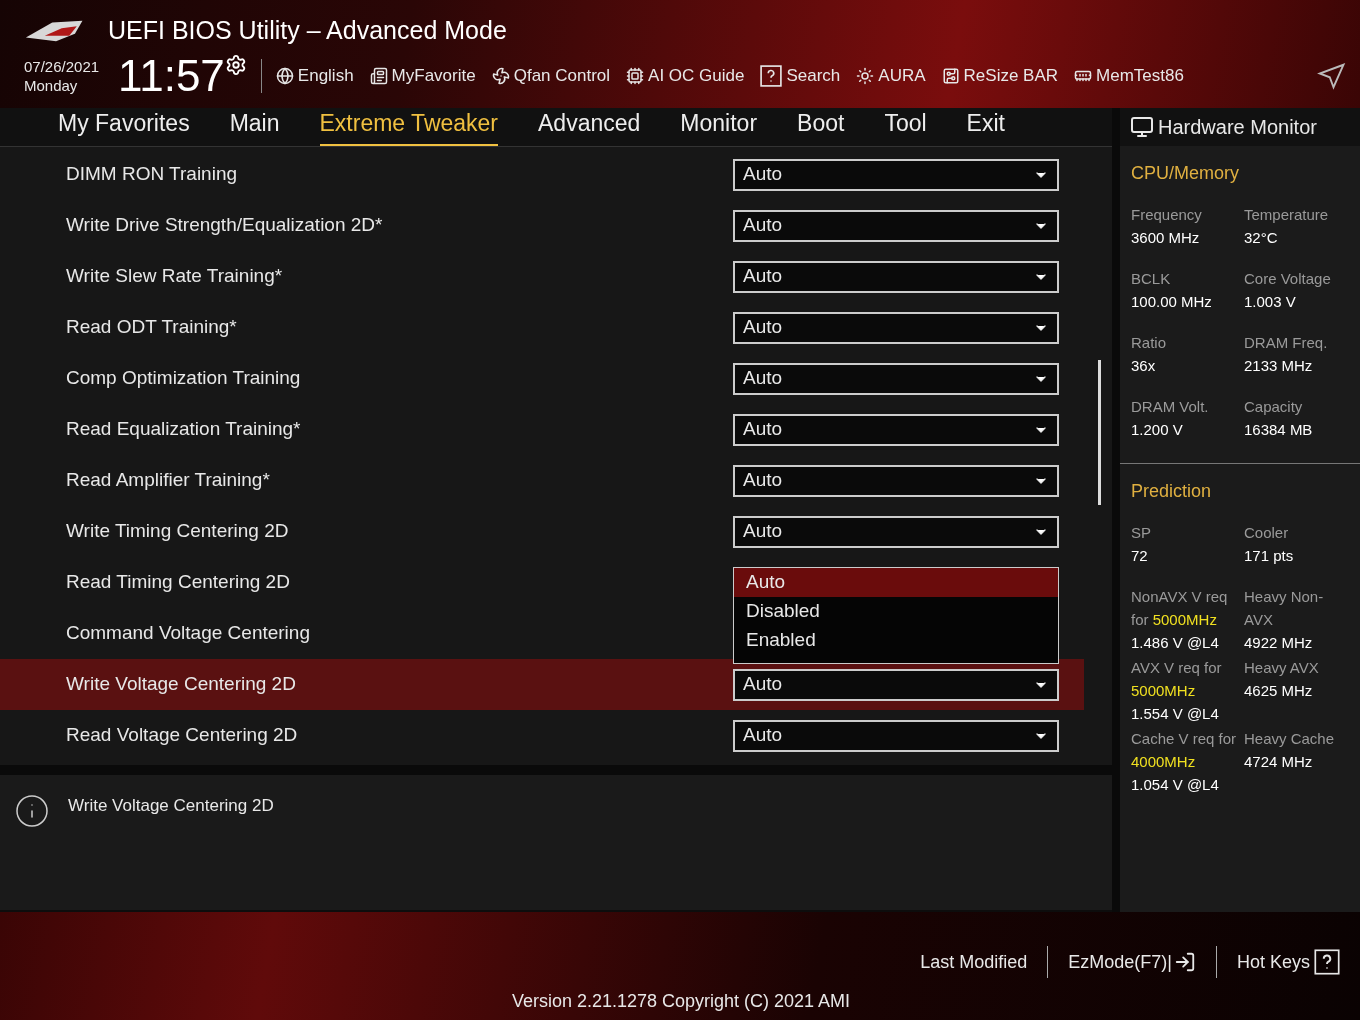 This screenshot has width=1360, height=1020. I want to click on selected-row: Write Voltage Centering 2D Auto, so click(542, 684).